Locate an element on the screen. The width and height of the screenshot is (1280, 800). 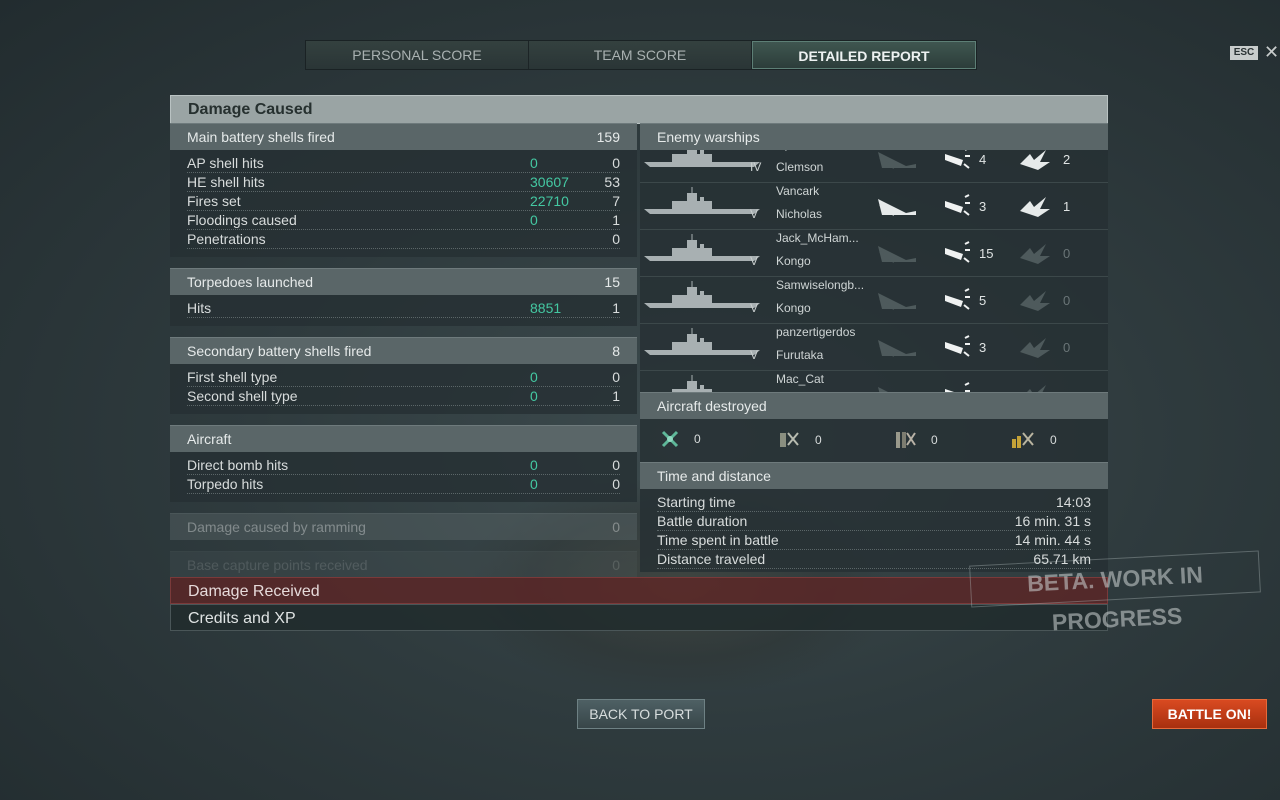
aircraft-destroyed-title: Aircraft destroyed is located at coordinates (712, 406).